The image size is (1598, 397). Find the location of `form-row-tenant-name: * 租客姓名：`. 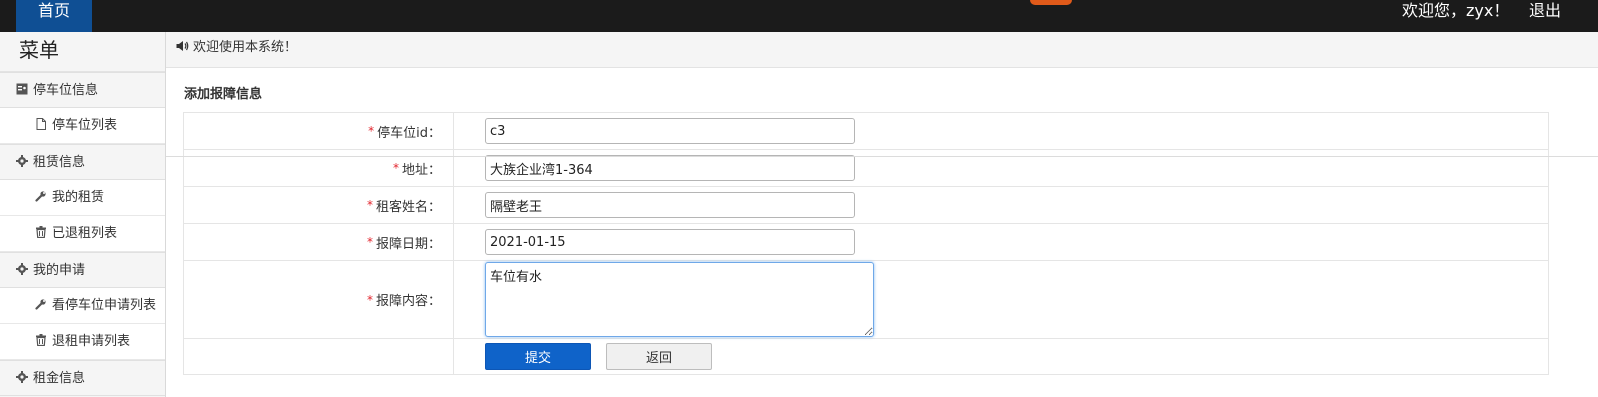

form-row-tenant-name: * 租客姓名： is located at coordinates (866, 205).